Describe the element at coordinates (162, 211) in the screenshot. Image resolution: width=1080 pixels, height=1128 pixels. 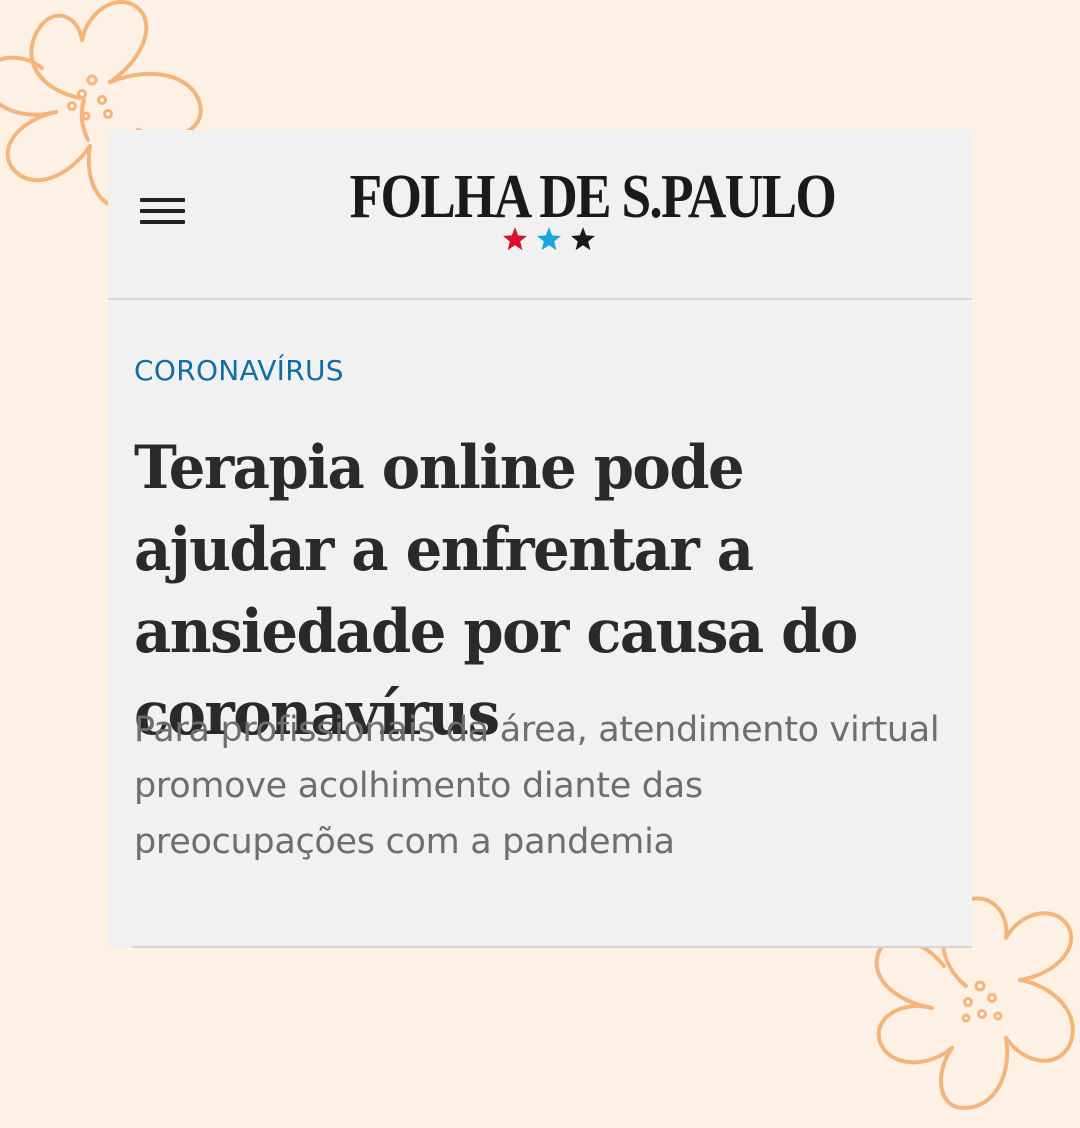
I see `hamburger-menu-icon` at that location.